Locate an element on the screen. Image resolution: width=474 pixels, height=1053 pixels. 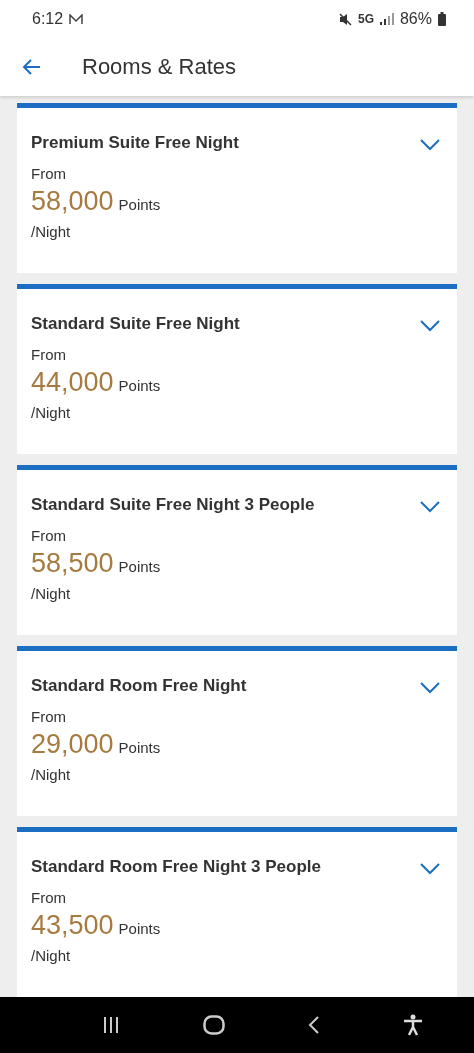
network-label: 5G is located at coordinates (365, 19).